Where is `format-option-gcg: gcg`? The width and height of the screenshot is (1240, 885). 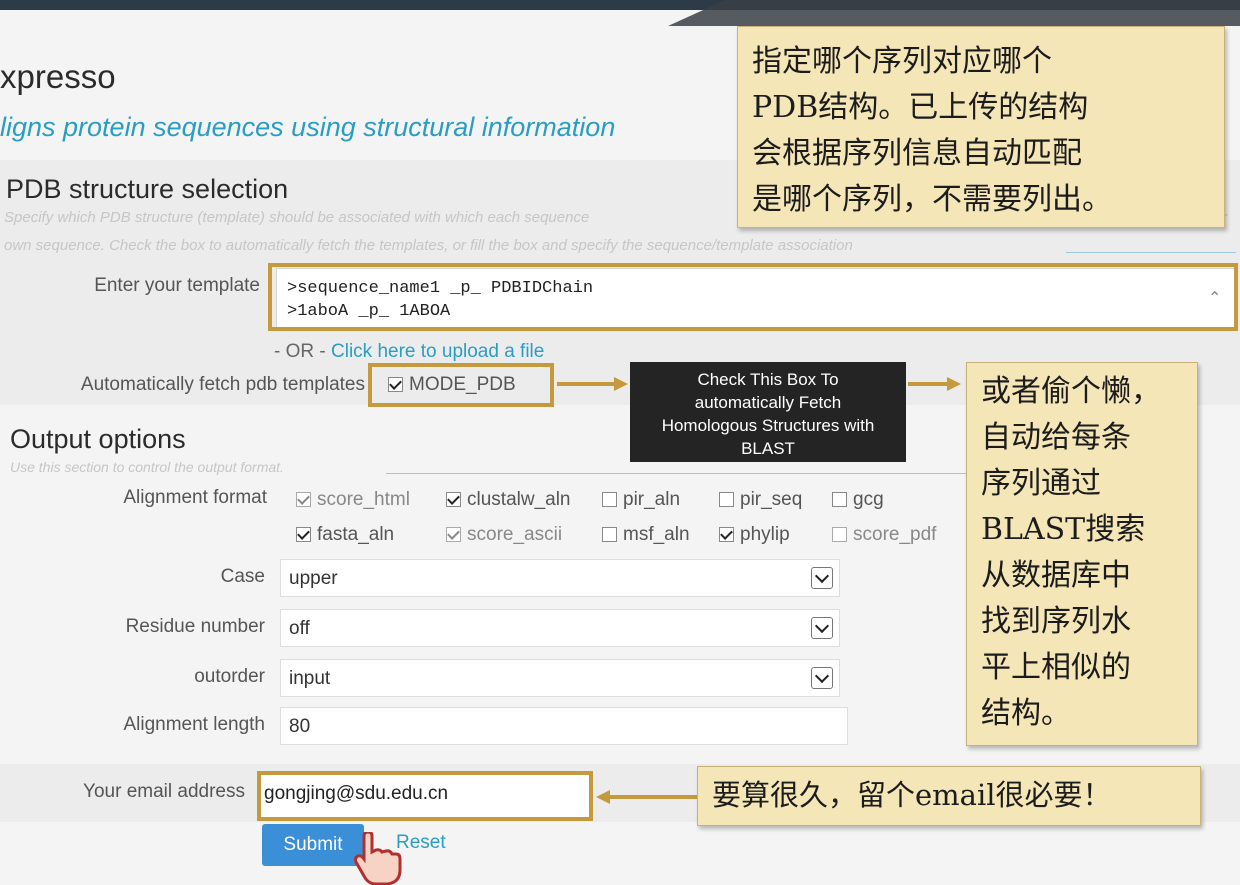 format-option-gcg: gcg is located at coordinates (858, 500).